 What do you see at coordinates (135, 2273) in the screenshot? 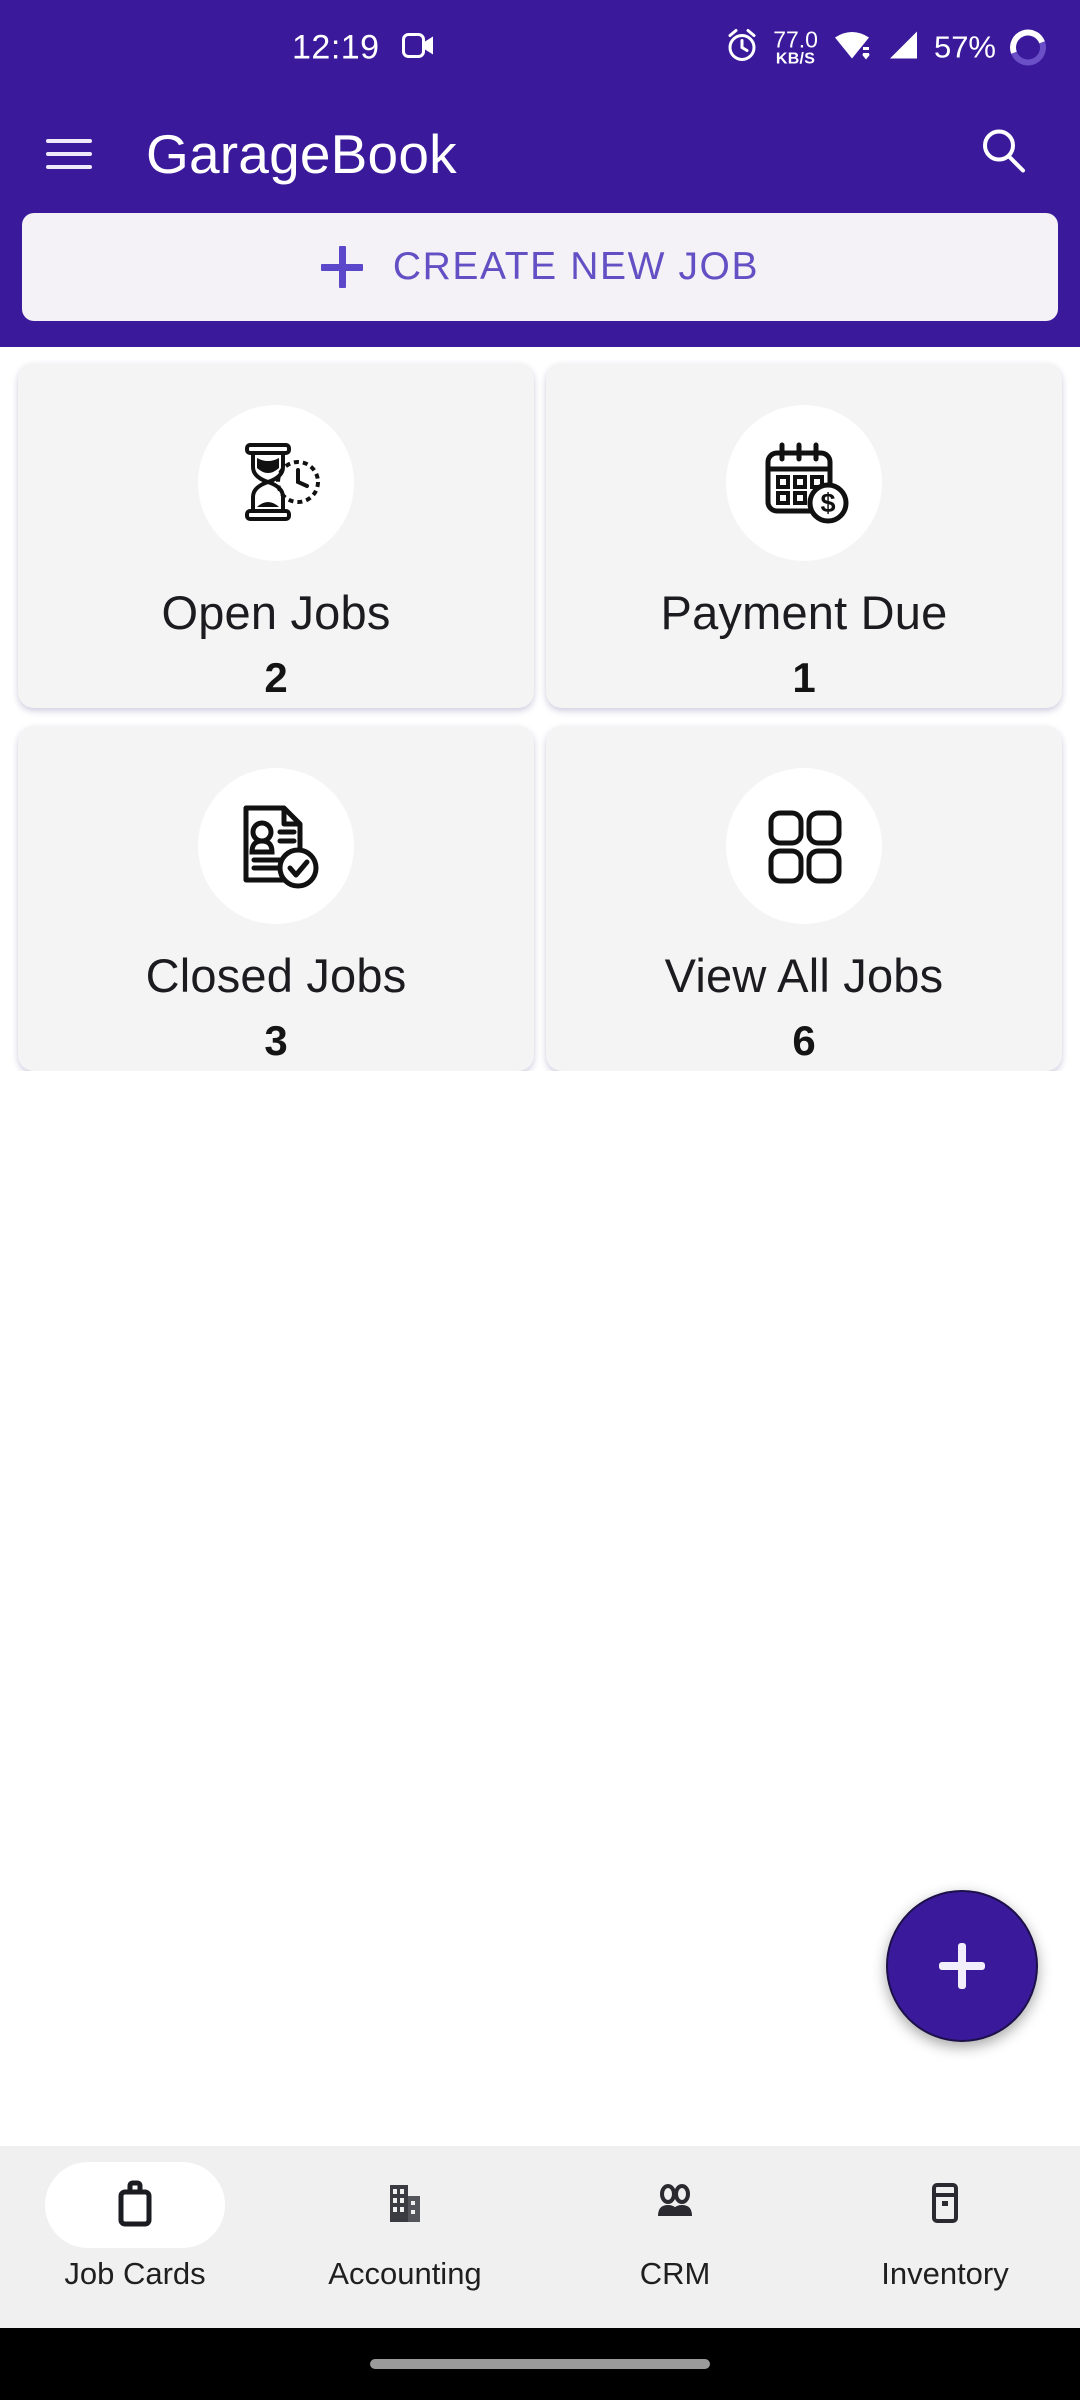
I see `nav-label: Job Cards` at bounding box center [135, 2273].